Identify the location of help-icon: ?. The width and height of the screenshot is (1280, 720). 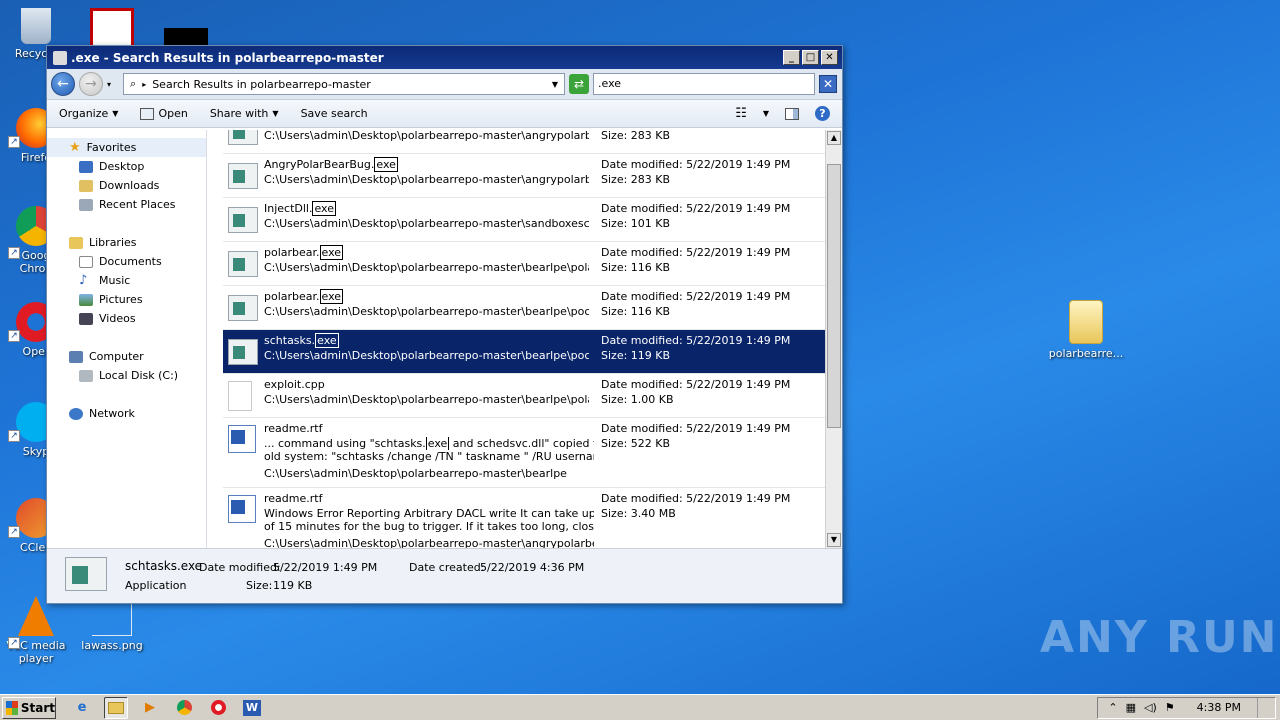
(822, 113).